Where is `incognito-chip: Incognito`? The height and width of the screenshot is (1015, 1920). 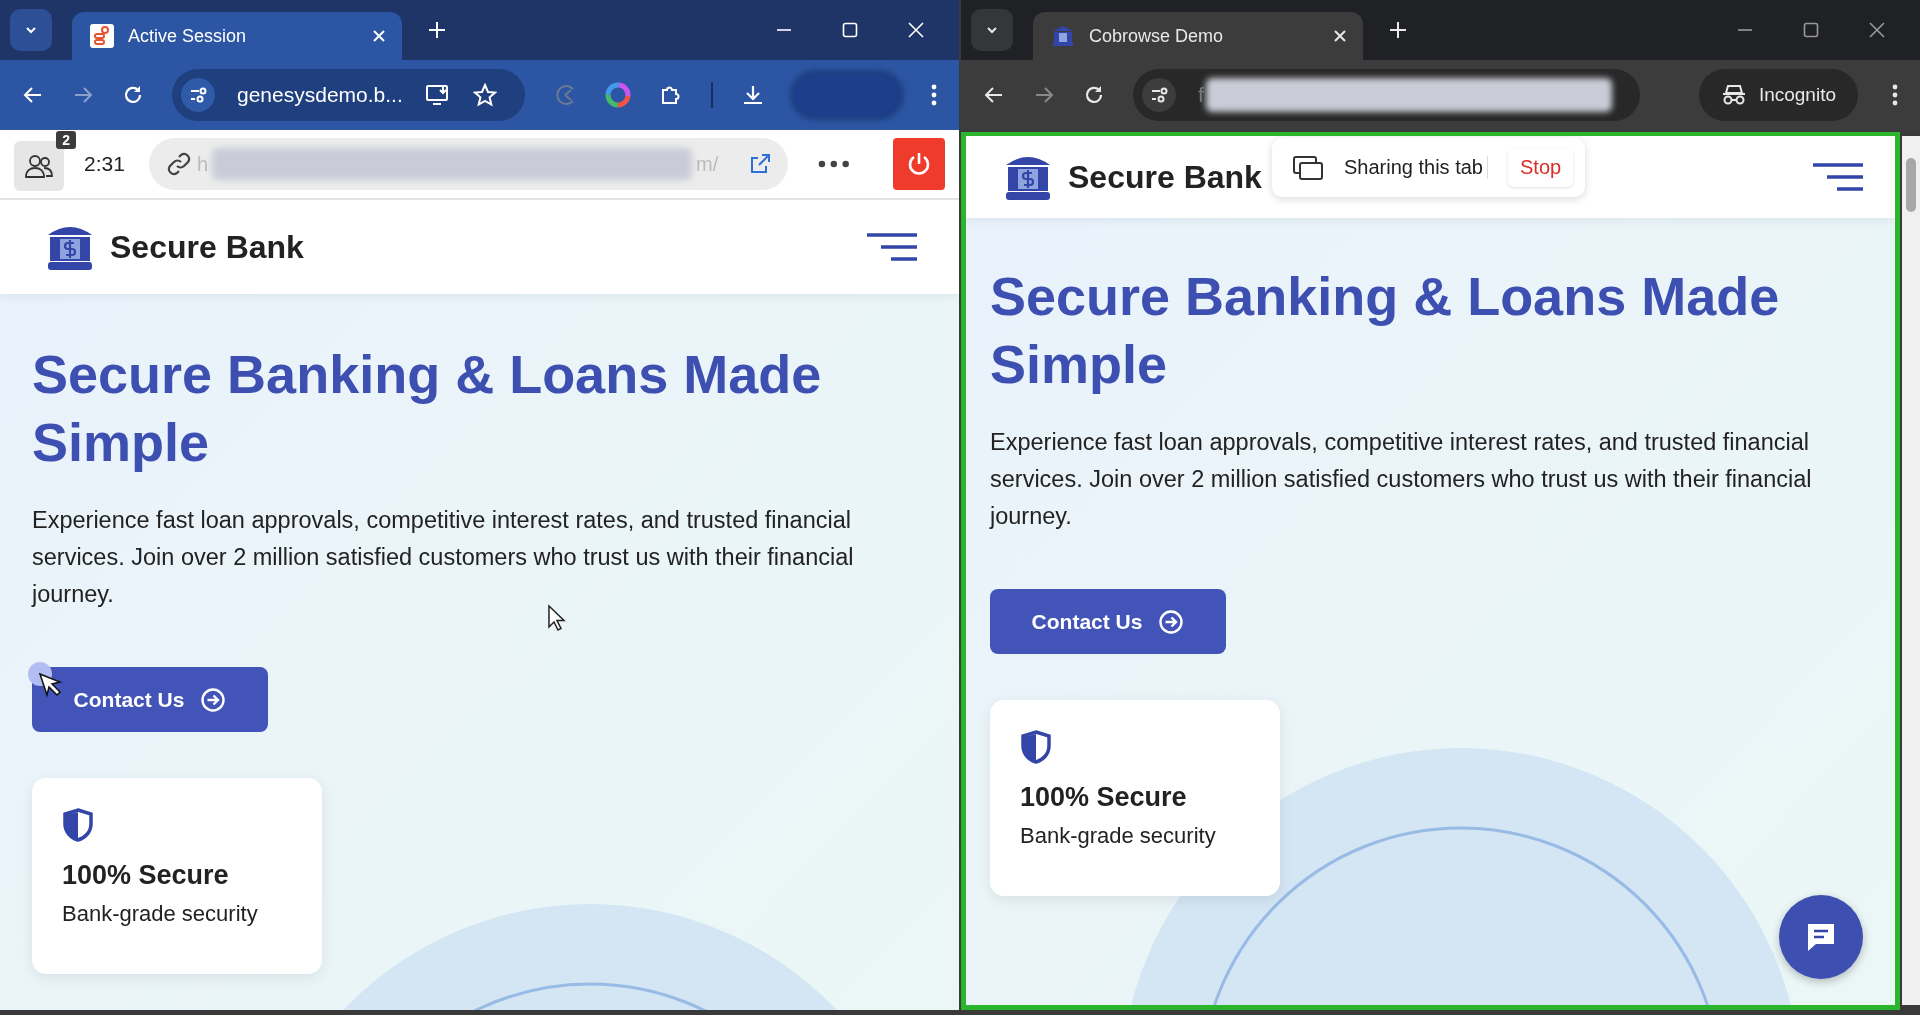 incognito-chip: Incognito is located at coordinates (1778, 95).